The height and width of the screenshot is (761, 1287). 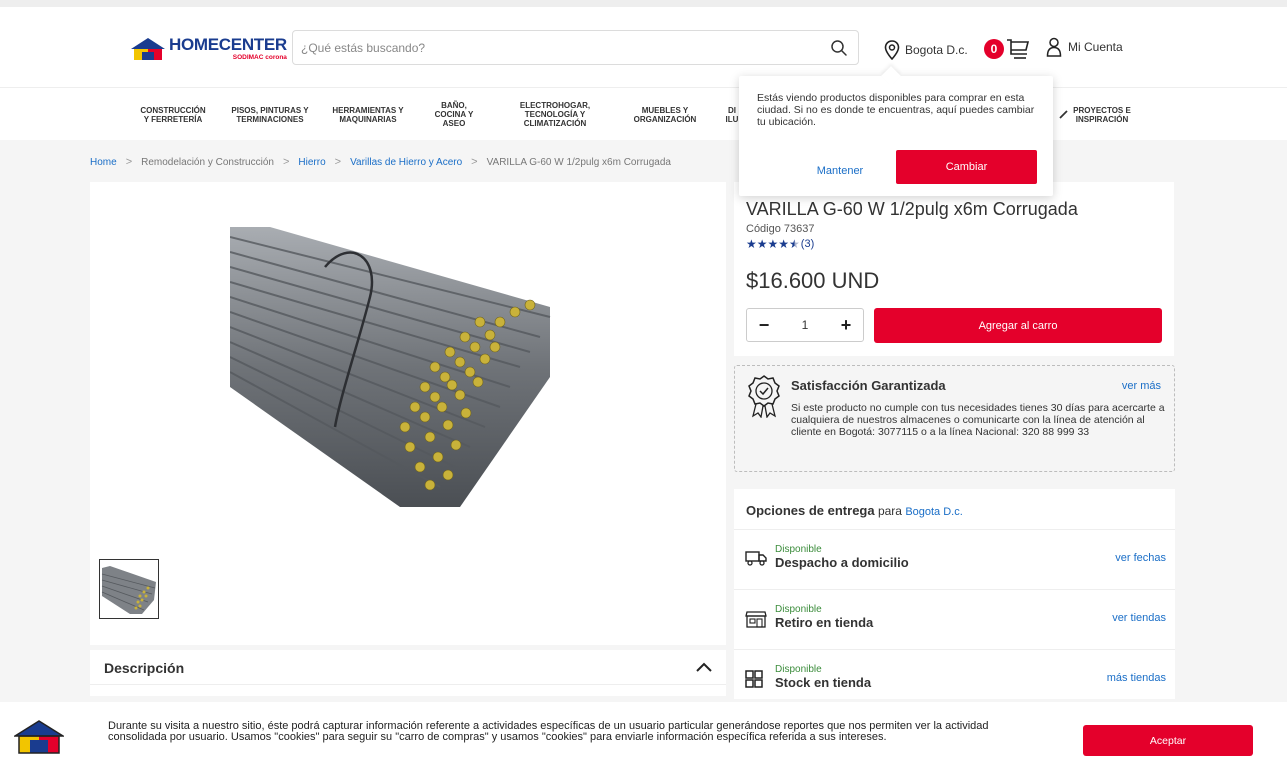 I want to click on account-label: Mi Cuenta, so click(x=1095, y=47).